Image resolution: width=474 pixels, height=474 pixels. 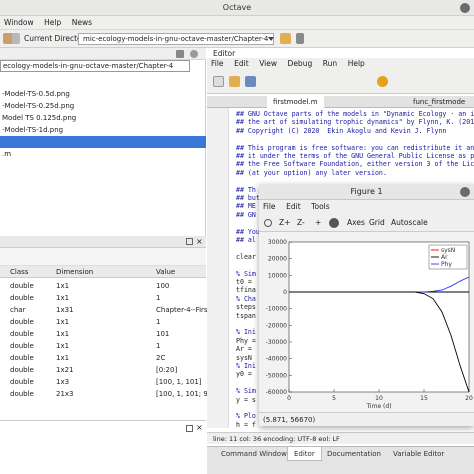 I want to click on legend-label: Ar, so click(x=444, y=257).